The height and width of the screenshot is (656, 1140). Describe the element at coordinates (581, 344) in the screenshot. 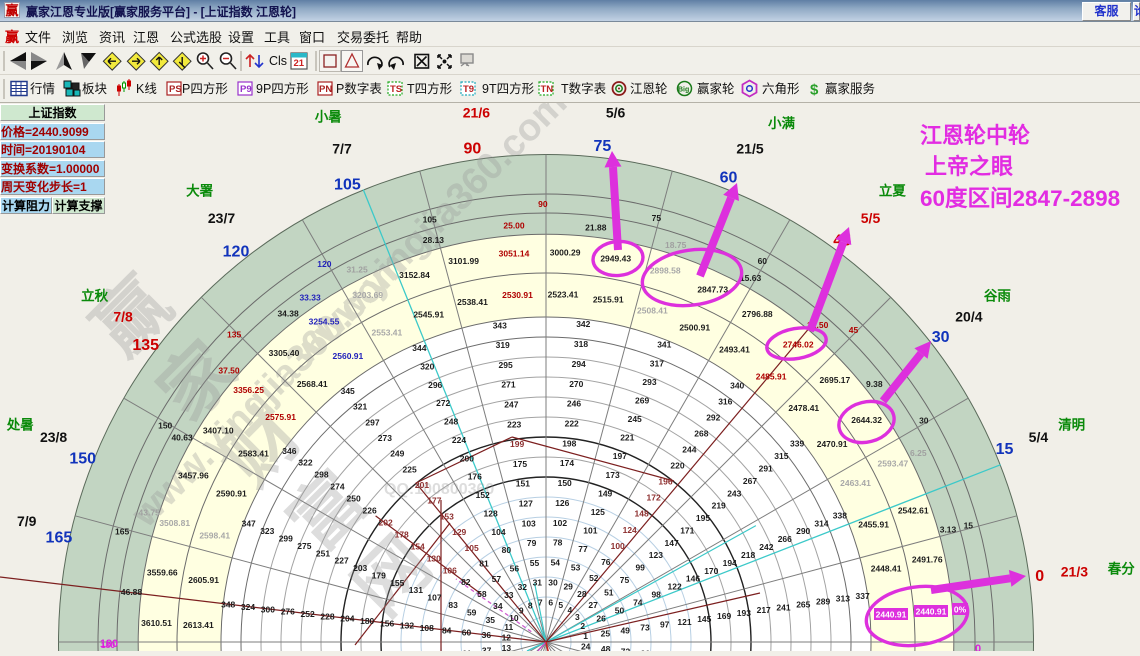

I see `svg-text: 318` at that location.